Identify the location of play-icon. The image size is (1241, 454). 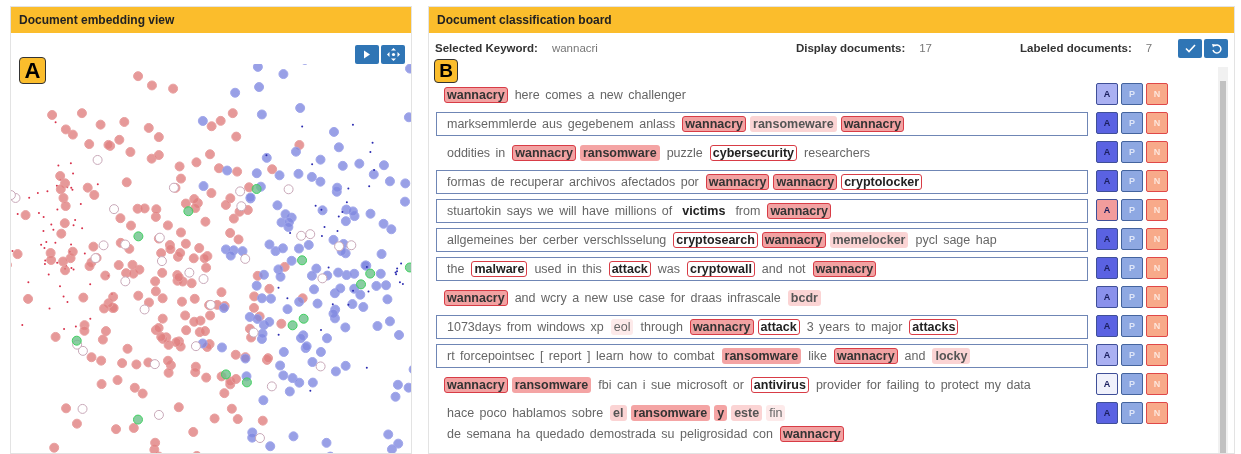
(367, 54).